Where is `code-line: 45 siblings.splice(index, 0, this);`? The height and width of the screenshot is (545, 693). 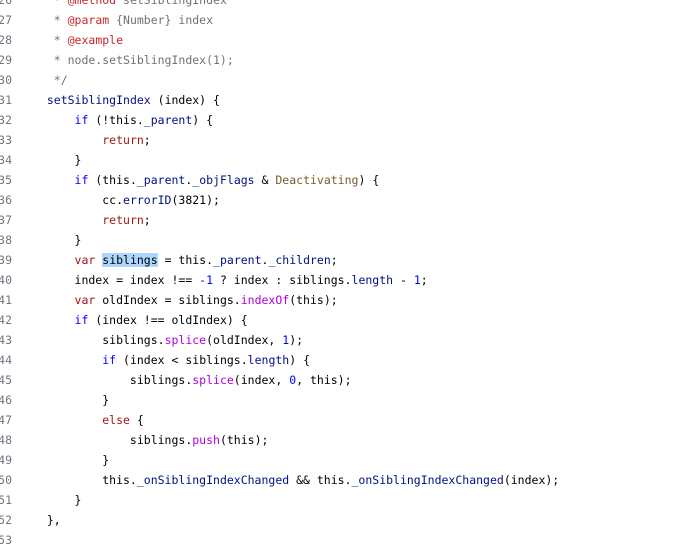 code-line: 45 siblings.splice(index, 0, this); is located at coordinates (346, 380).